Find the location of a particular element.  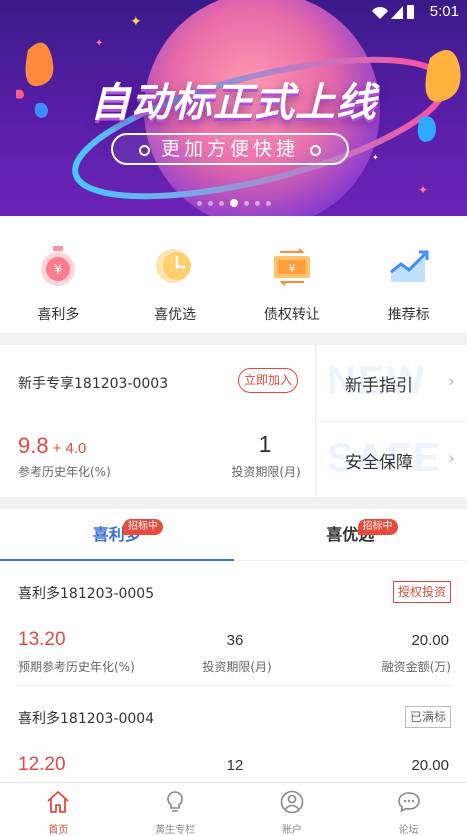

security-label: 安全保障 is located at coordinates (379, 463).